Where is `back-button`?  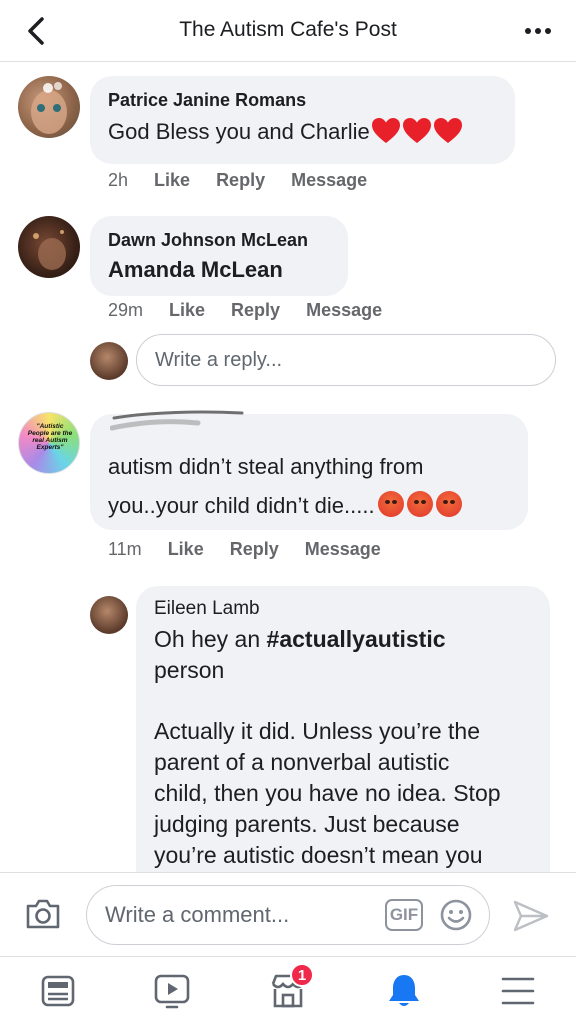 back-button is located at coordinates (36, 31).